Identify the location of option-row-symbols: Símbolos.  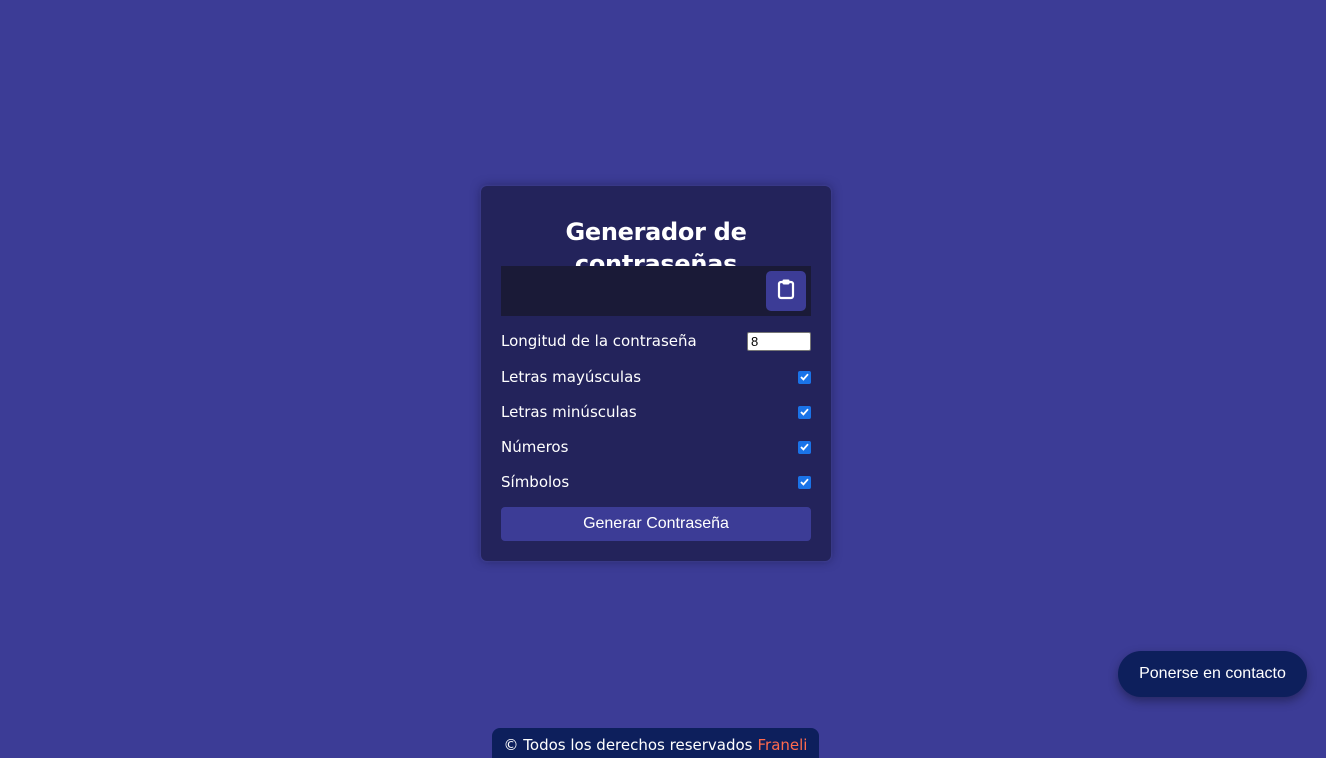
(656, 482).